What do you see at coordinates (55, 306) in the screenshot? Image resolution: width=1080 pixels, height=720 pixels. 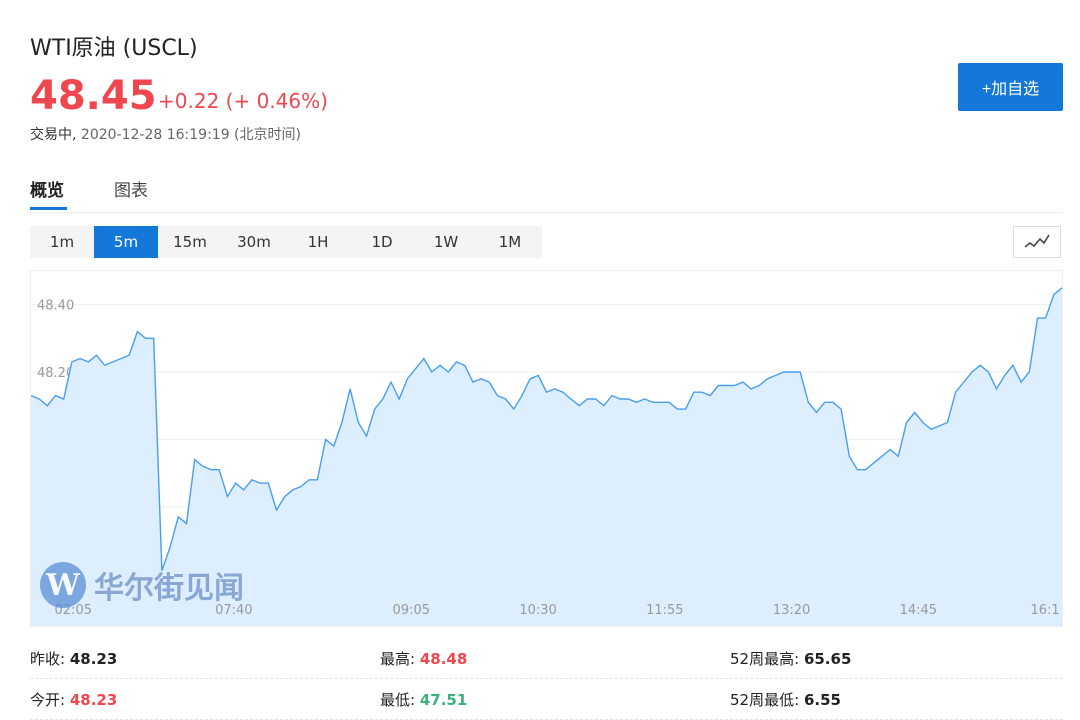 I see `y-tick-label: 48.40` at bounding box center [55, 306].